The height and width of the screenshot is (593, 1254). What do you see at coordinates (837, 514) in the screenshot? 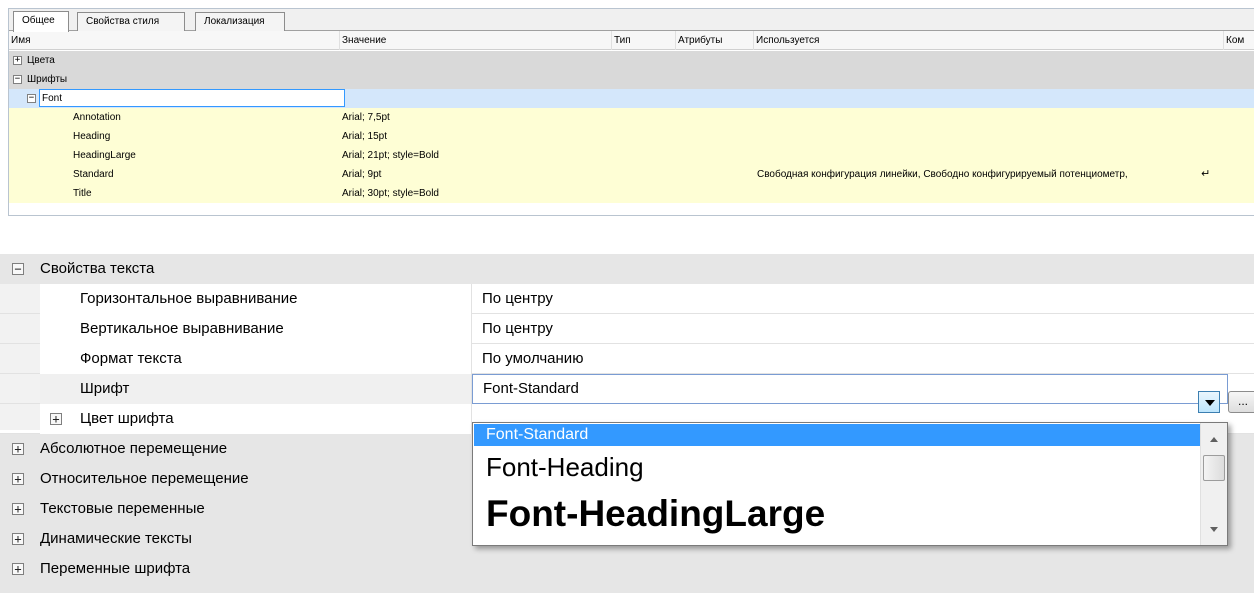
I see `dropdown-option-font-heading-large: Font-HeadingLarge` at bounding box center [837, 514].